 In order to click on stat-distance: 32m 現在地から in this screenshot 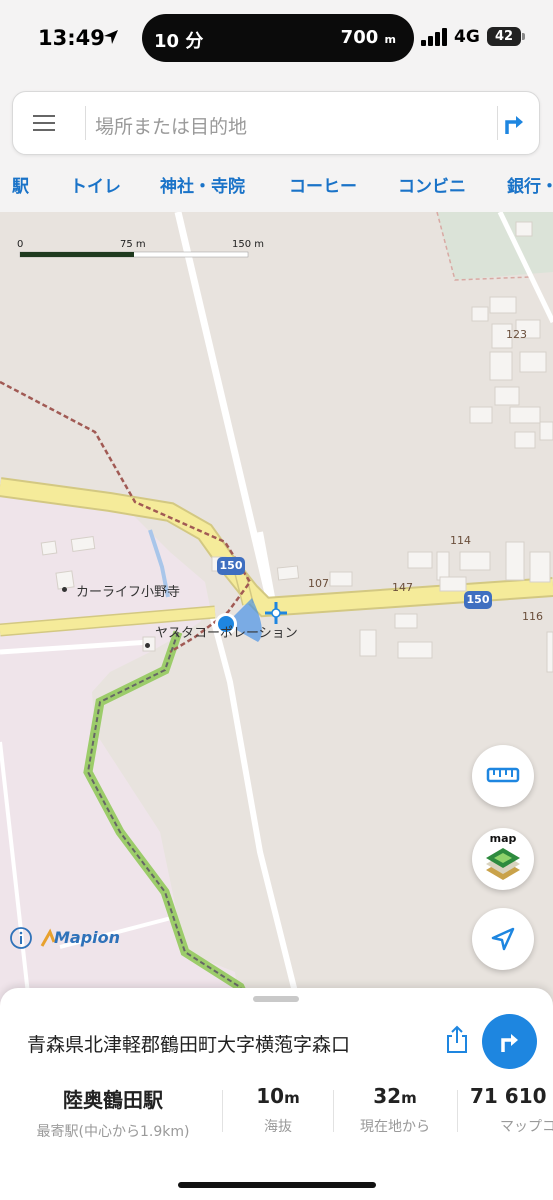, I will do `click(395, 1110)`.